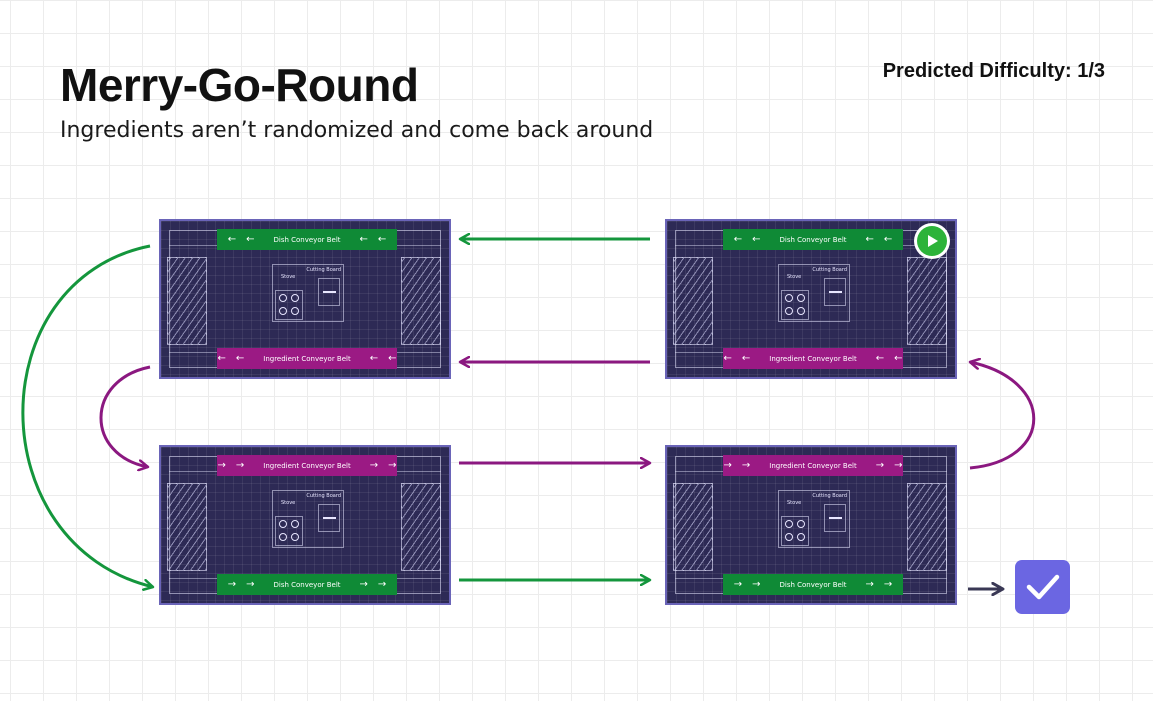 Image resolution: width=1153 pixels, height=701 pixels. I want to click on checkmark-icon, so click(1042, 587).